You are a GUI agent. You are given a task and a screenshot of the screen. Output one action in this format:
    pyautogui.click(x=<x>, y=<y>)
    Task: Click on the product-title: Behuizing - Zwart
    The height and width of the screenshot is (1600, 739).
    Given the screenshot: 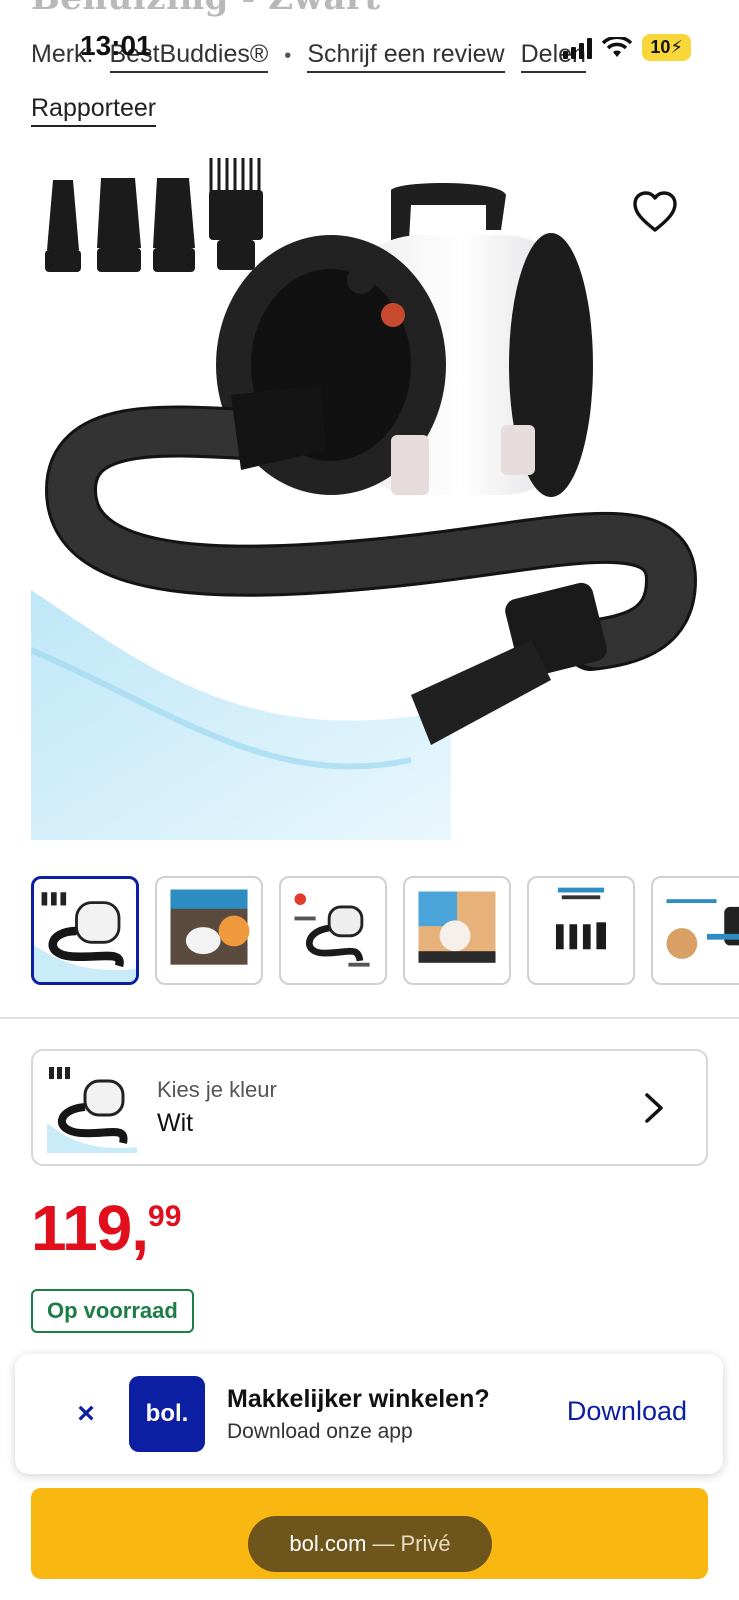 What is the action you would take?
    pyautogui.click(x=205, y=9)
    